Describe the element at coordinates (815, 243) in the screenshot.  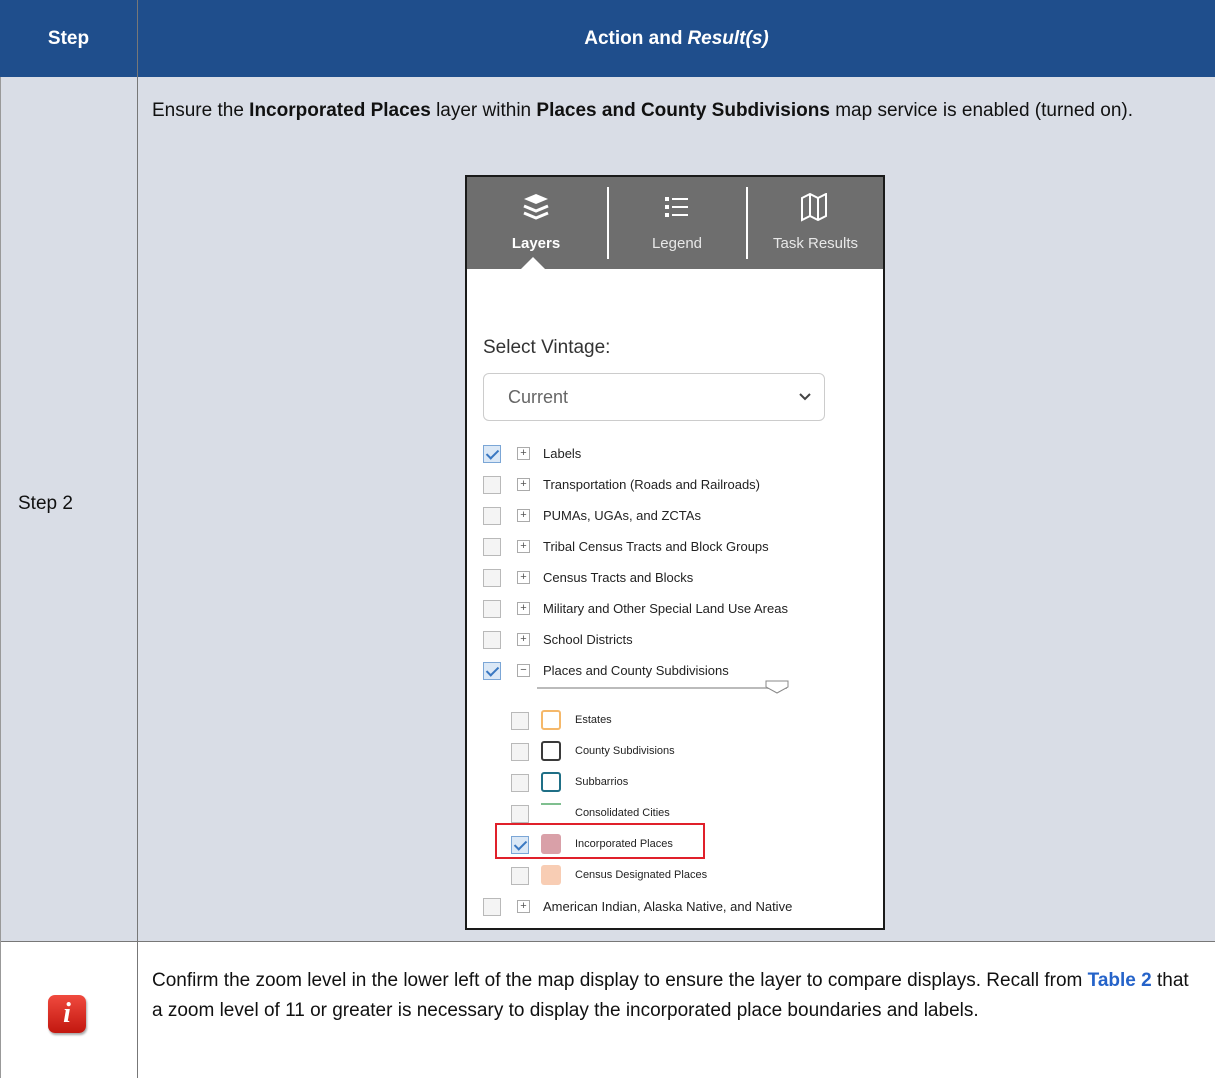
I see `tab-task-results-label: Task Results` at that location.